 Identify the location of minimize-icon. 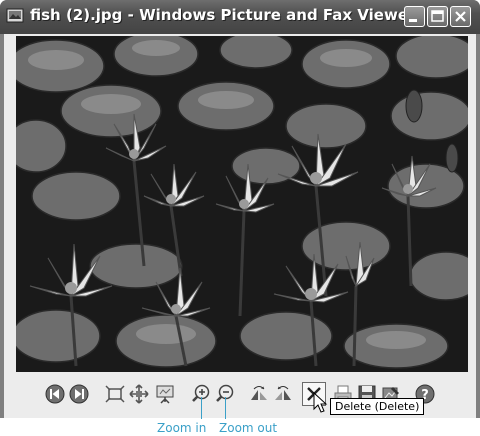
(413, 20).